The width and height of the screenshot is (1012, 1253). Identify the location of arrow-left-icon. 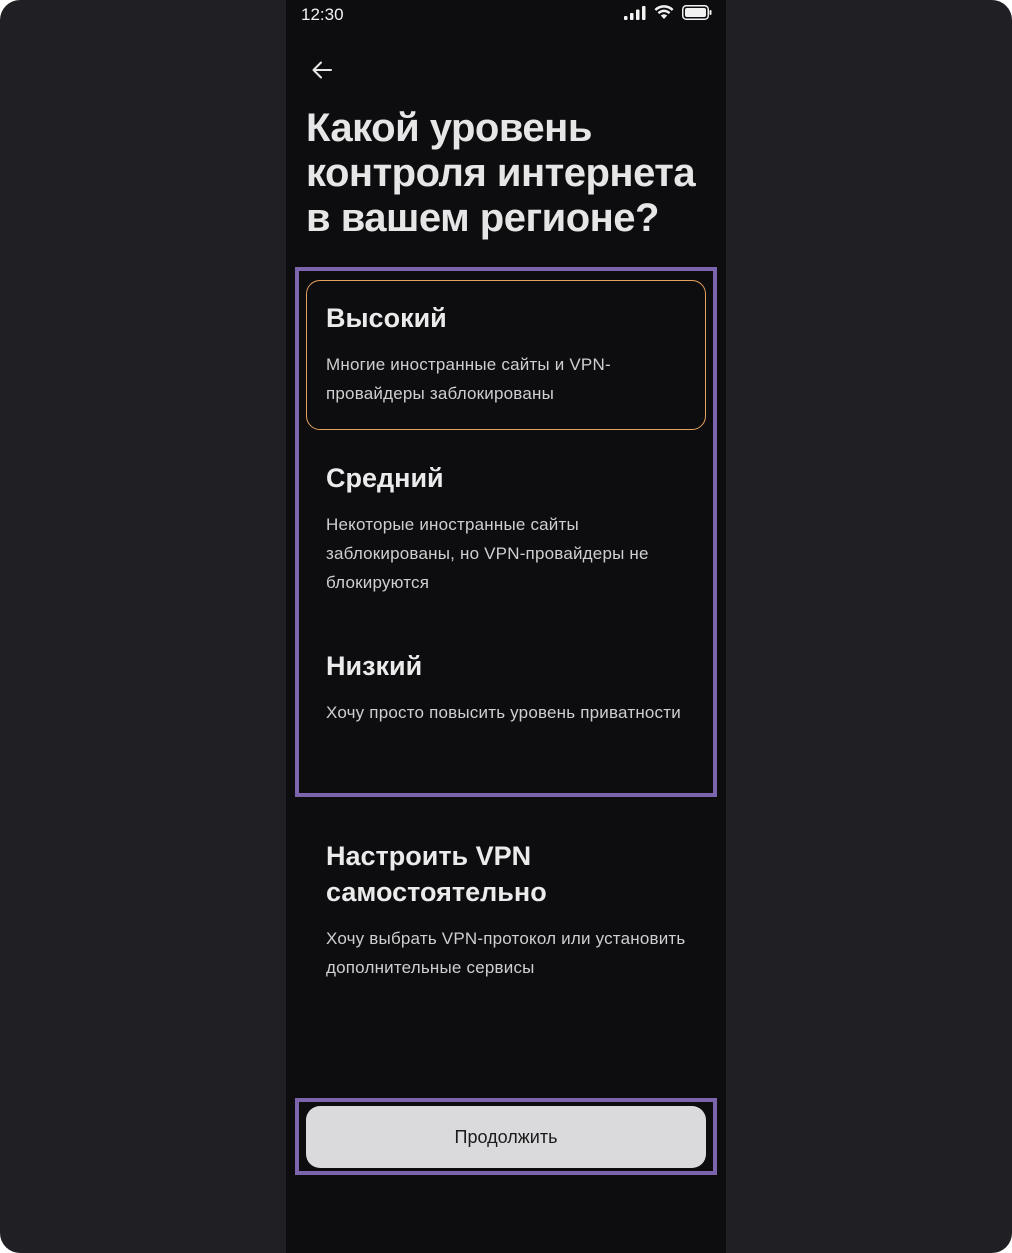
(322, 72).